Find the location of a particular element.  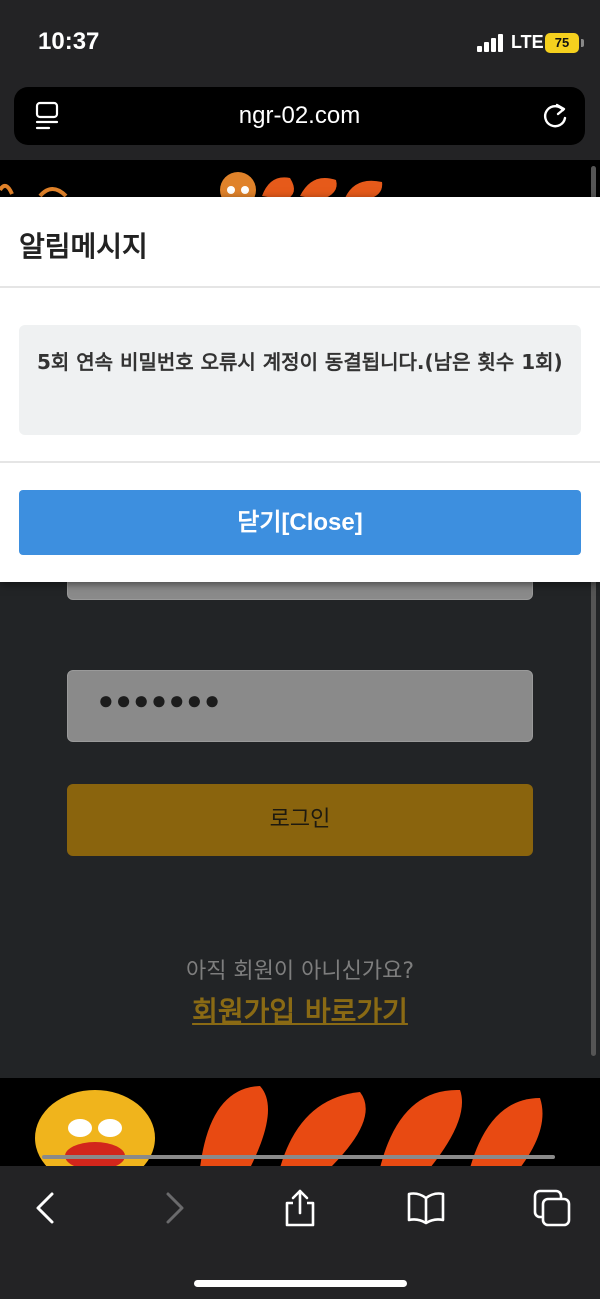

site-logo-image is located at coordinates (191, 190).